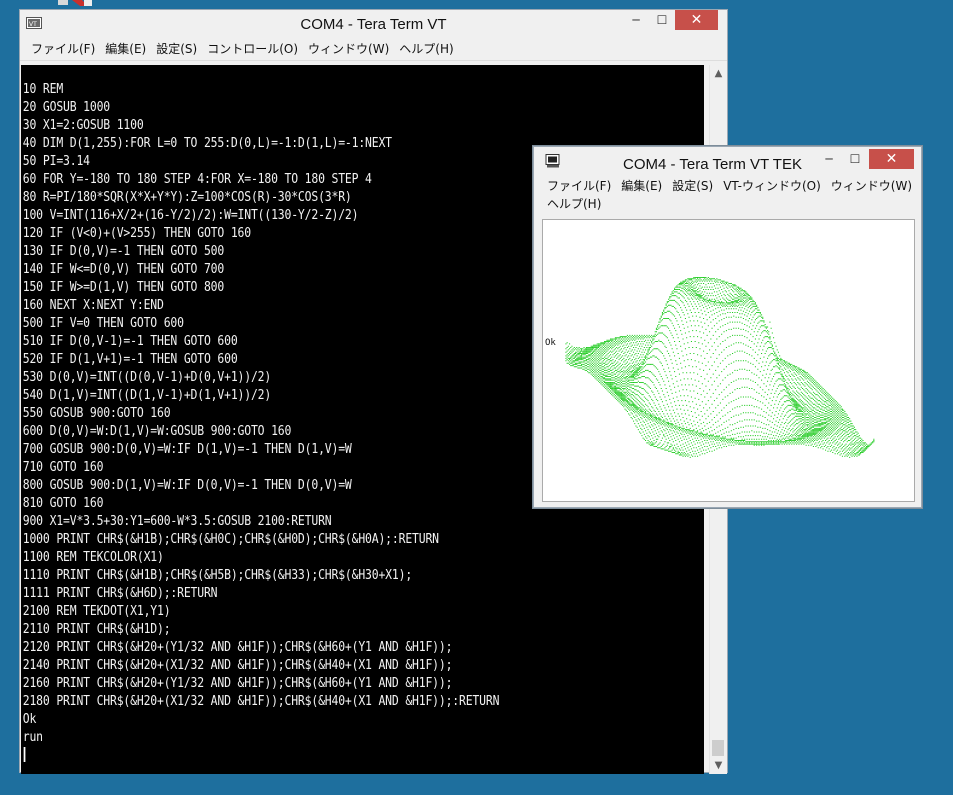  I want to click on terminal-line: 2100 REM TEKDOT(X1,Y1), so click(96, 611).